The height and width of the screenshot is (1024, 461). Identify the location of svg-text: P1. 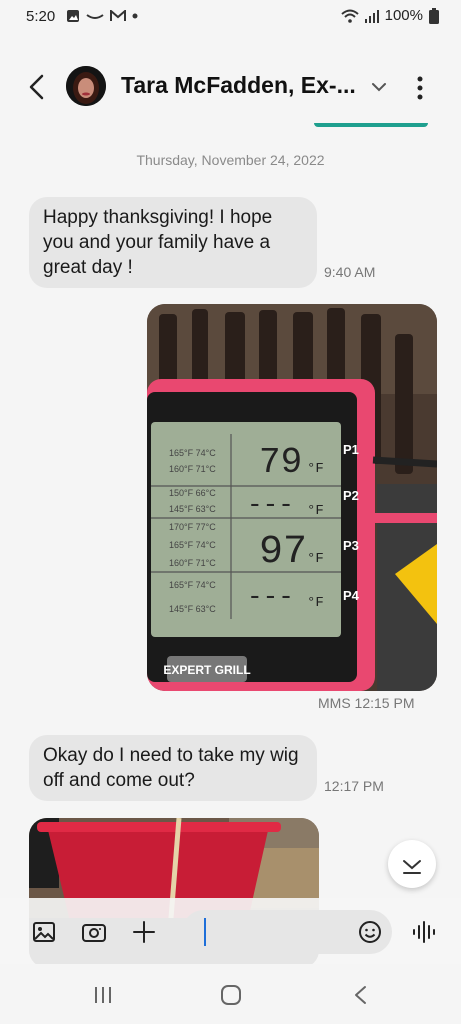
(351, 449).